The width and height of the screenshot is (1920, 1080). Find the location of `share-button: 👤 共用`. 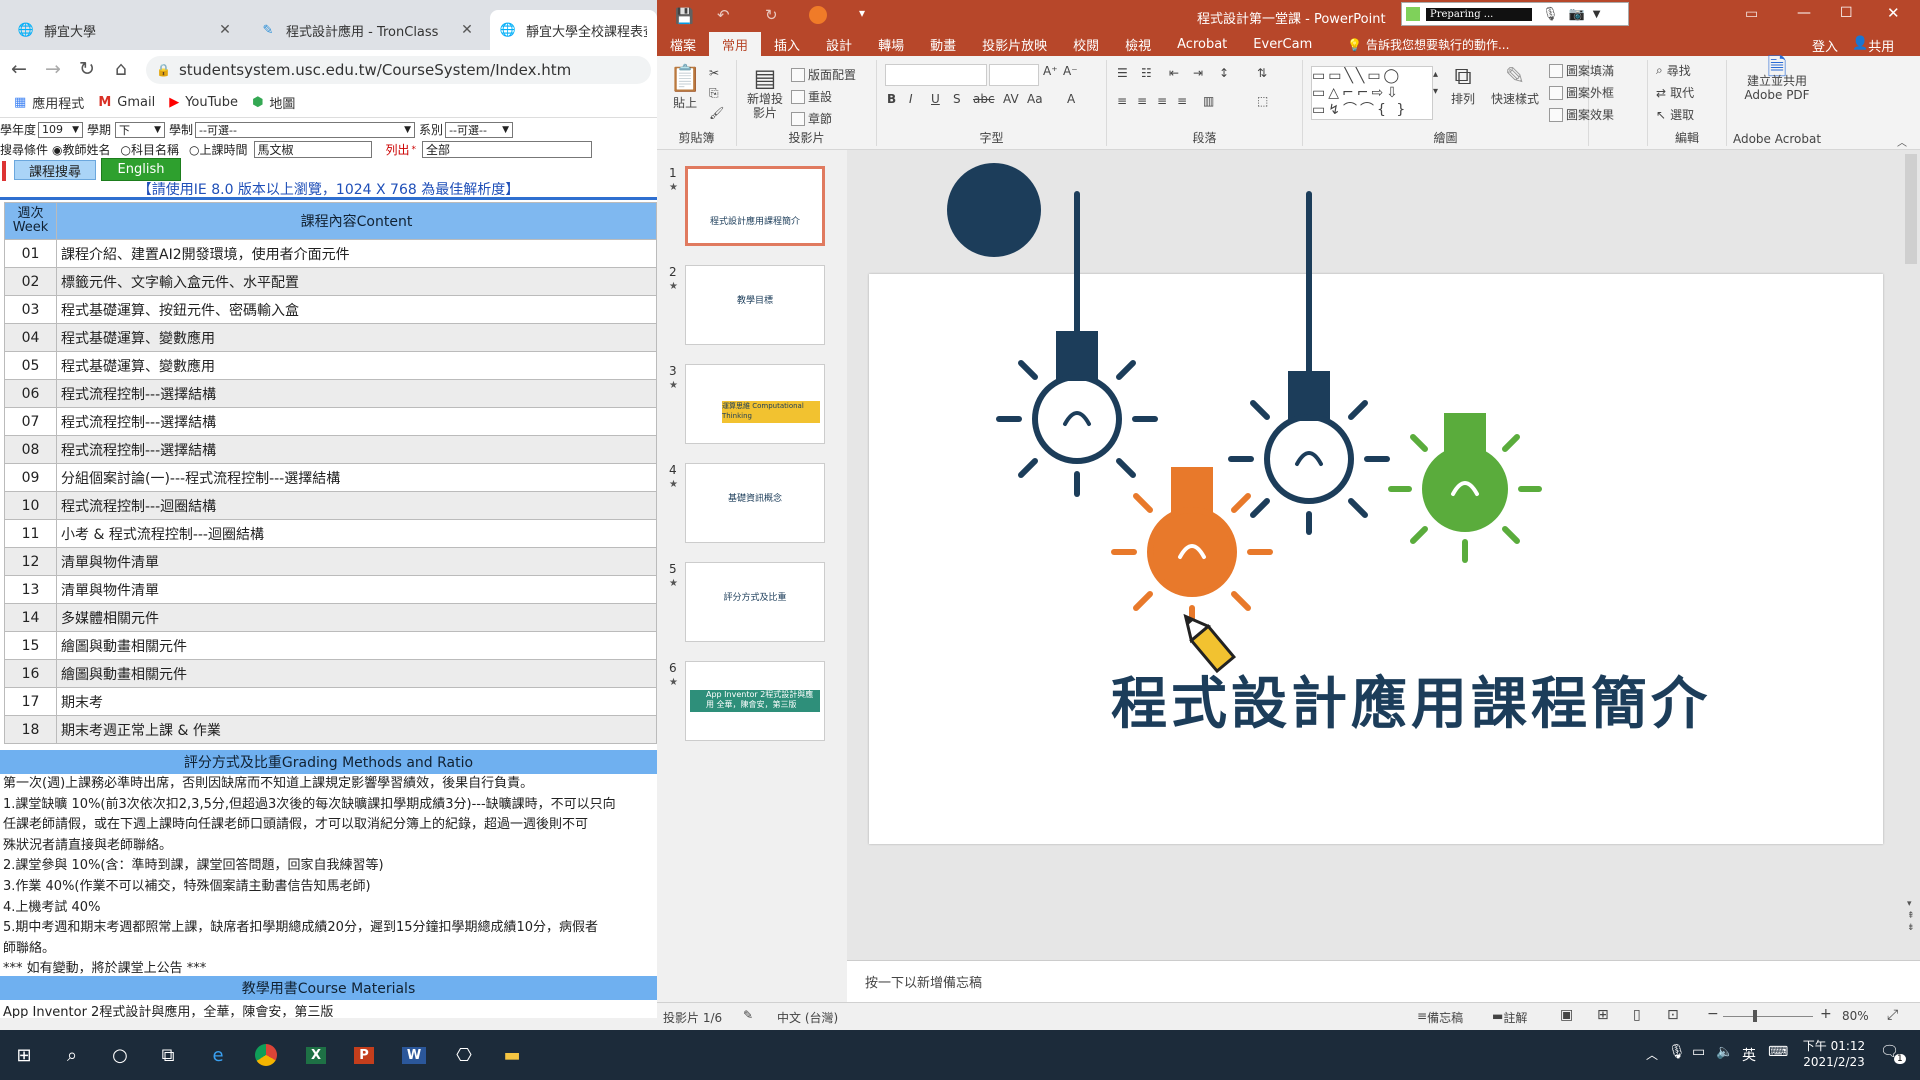

share-button: 👤 共用 is located at coordinates (1873, 45).